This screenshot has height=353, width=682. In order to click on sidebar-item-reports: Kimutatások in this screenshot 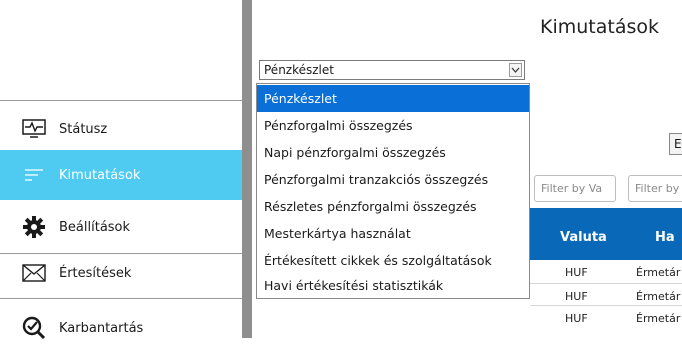, I will do `click(121, 175)`.